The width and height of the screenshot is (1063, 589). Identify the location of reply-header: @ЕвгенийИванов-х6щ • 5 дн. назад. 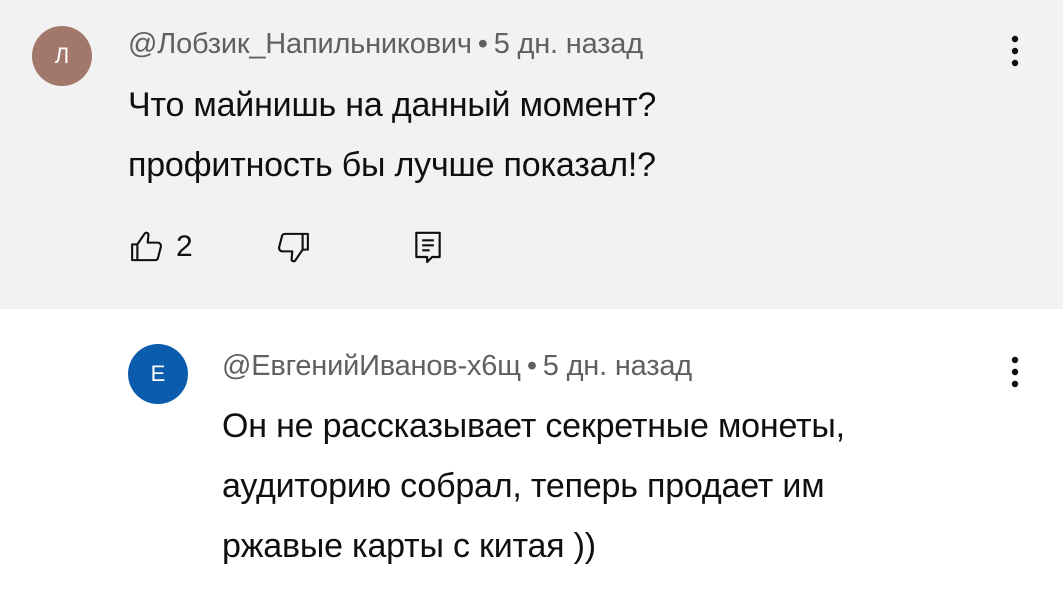
(457, 366).